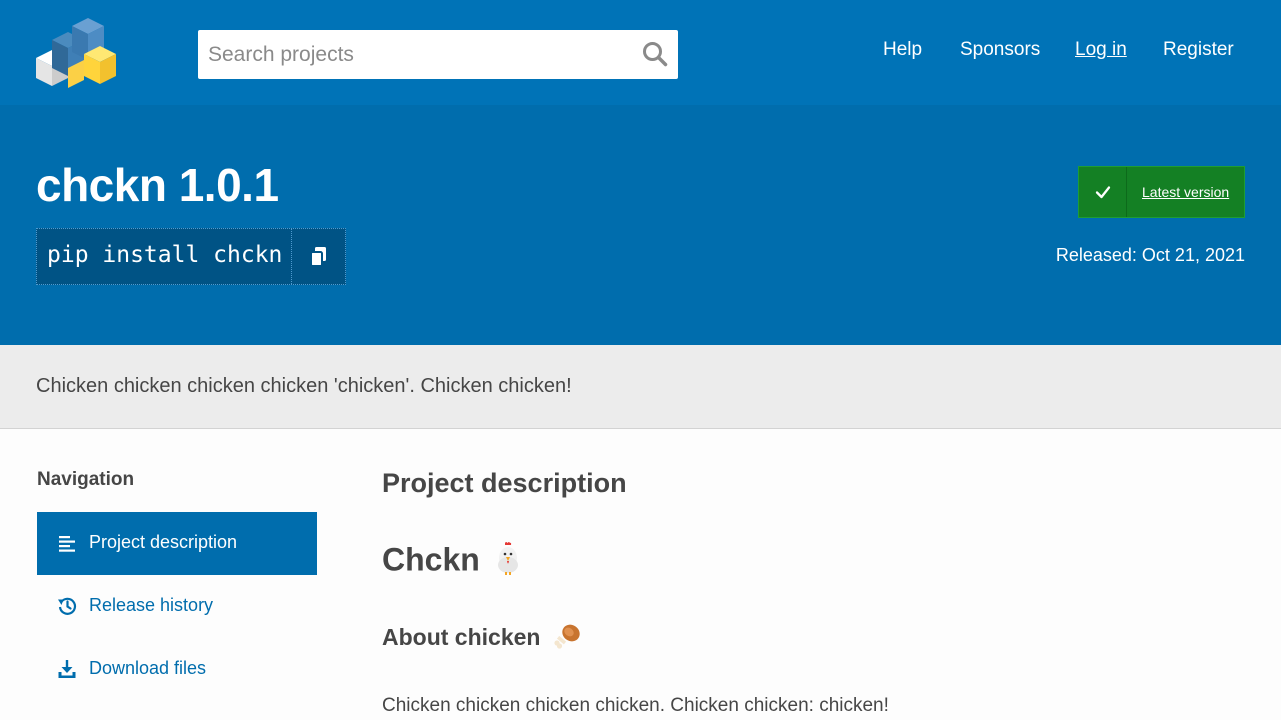 The height and width of the screenshot is (720, 1281). I want to click on search-box, so click(438, 54).